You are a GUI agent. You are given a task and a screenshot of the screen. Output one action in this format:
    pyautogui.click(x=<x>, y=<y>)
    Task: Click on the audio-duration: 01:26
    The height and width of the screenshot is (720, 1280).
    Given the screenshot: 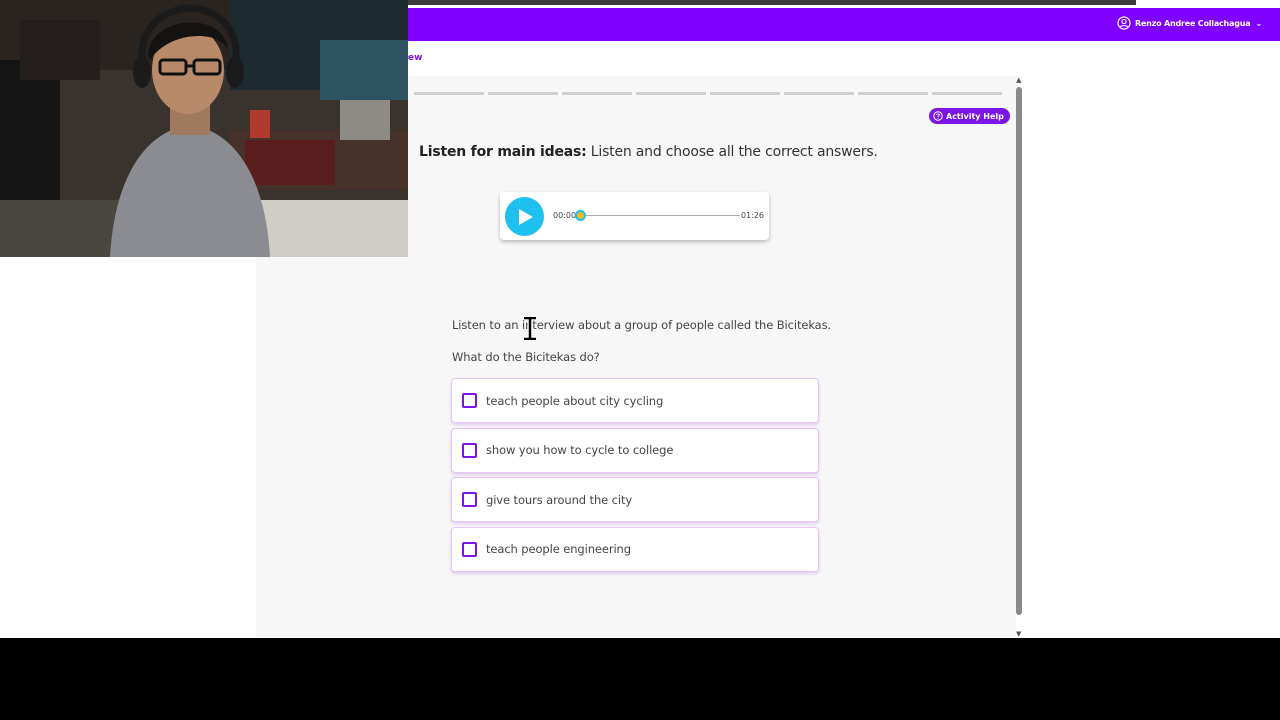 What is the action you would take?
    pyautogui.click(x=752, y=215)
    